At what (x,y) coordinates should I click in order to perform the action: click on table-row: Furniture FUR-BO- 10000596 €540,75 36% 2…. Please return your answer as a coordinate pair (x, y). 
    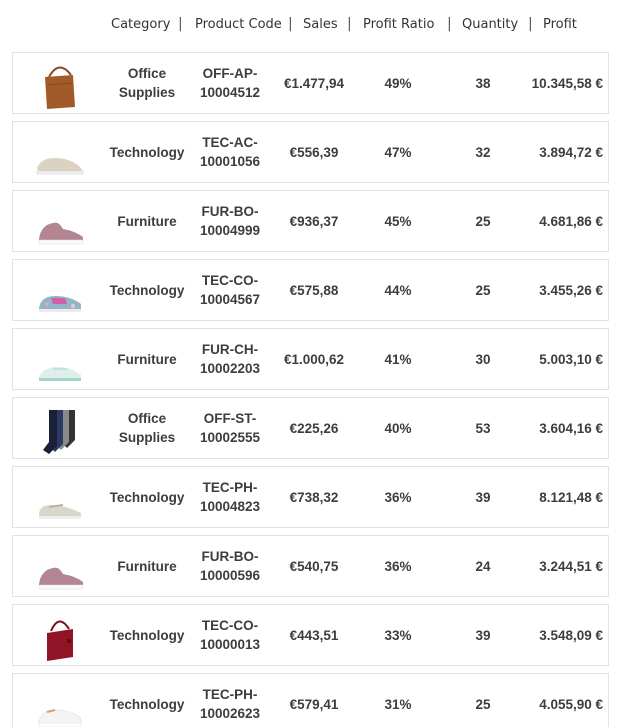
    Looking at the image, I should click on (310, 566).